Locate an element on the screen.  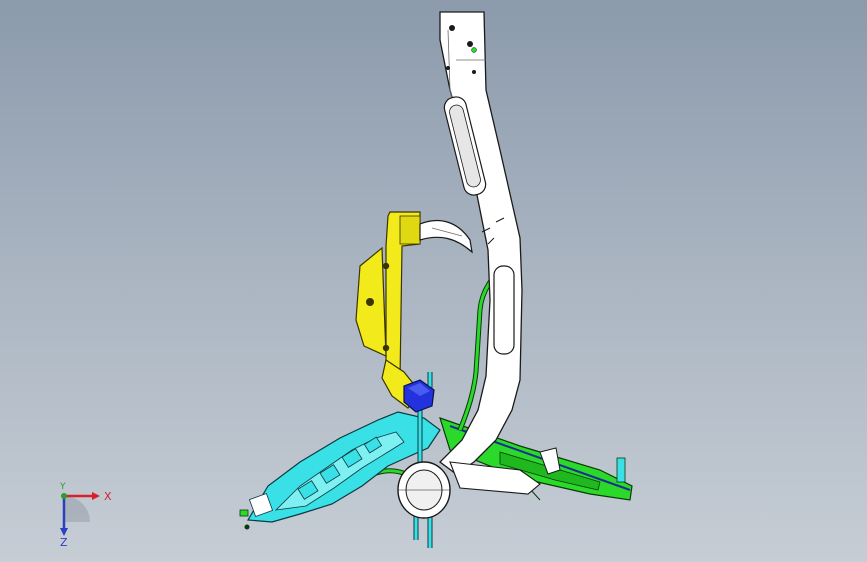
triad-plane-icon is located at coordinates (77, 509).